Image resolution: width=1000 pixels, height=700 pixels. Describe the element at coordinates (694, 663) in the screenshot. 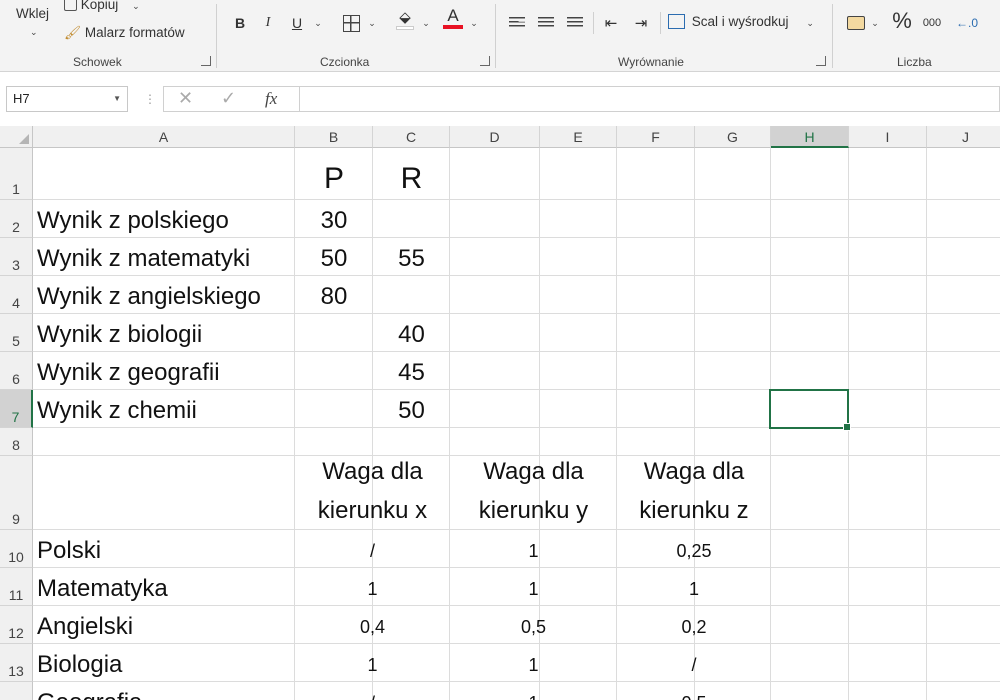

I see `cell-f13: /` at that location.